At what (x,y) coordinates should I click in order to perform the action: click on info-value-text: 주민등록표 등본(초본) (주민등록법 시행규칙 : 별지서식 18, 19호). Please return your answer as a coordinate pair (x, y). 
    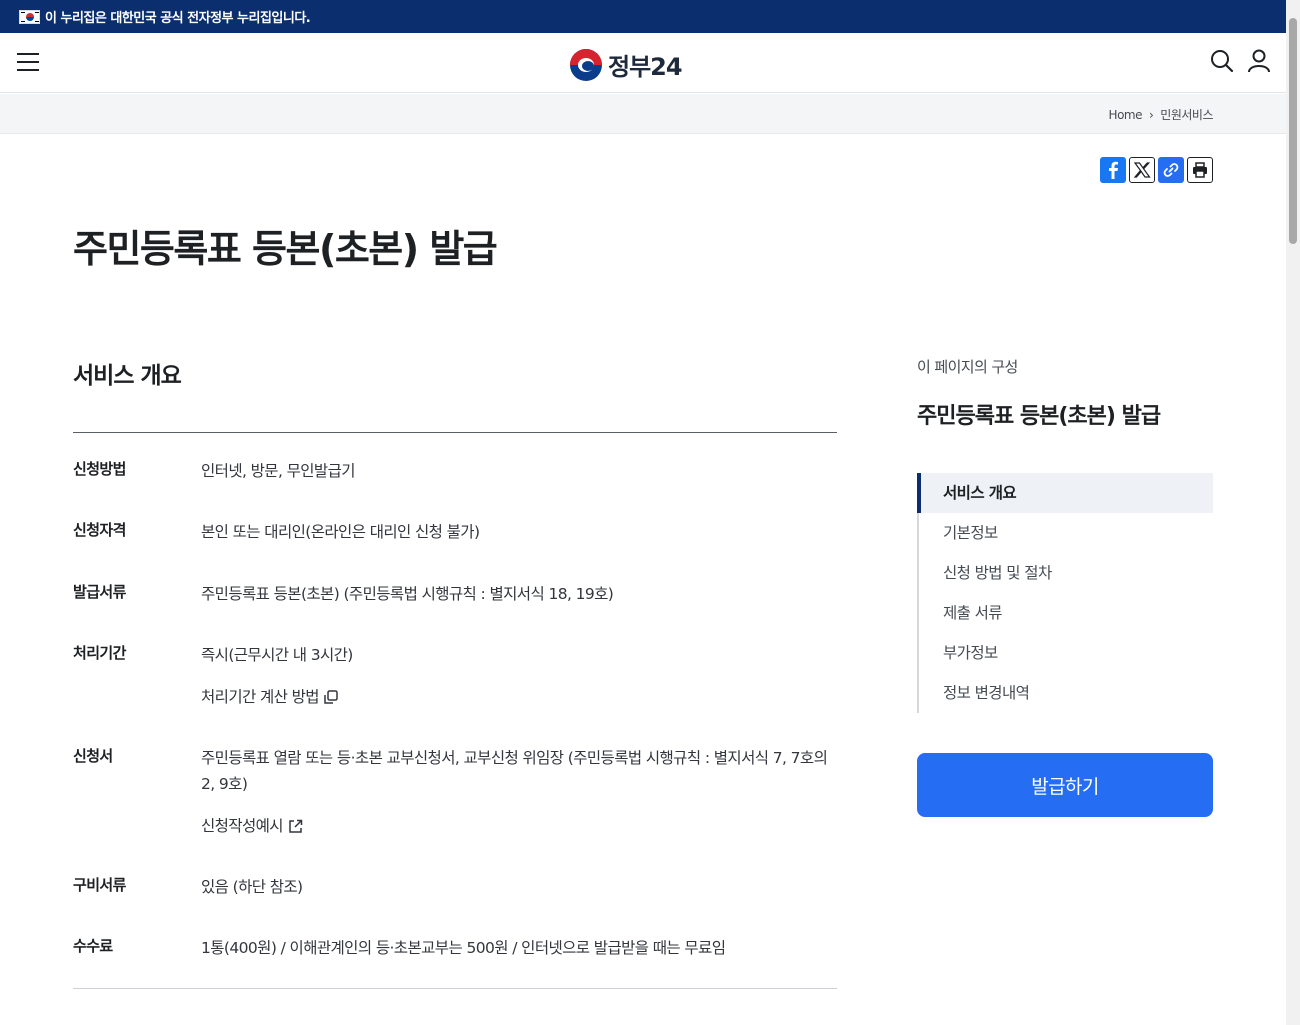
    Looking at the image, I should click on (407, 594).